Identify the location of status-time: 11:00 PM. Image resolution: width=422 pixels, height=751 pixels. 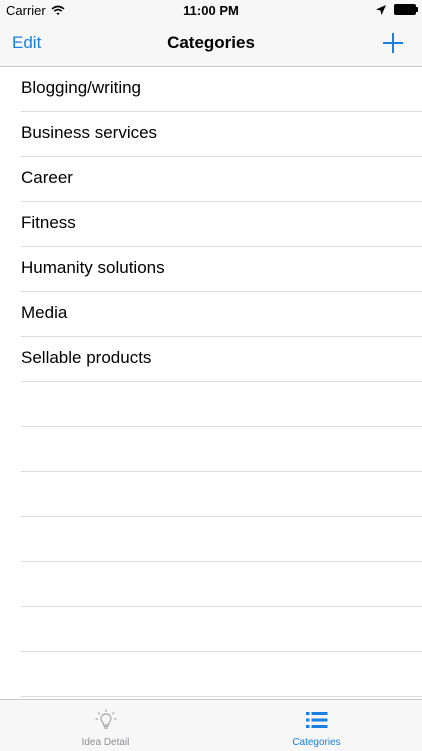
(211, 10).